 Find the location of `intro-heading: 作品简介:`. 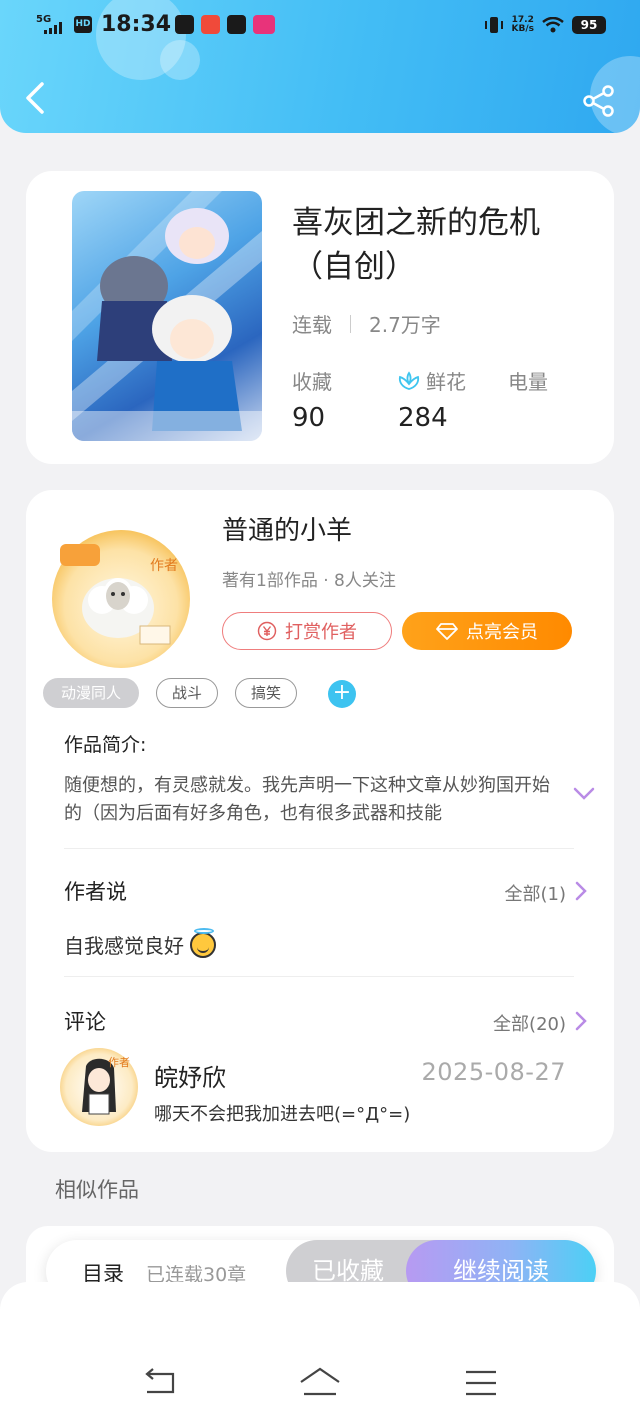

intro-heading: 作品简介: is located at coordinates (105, 745).